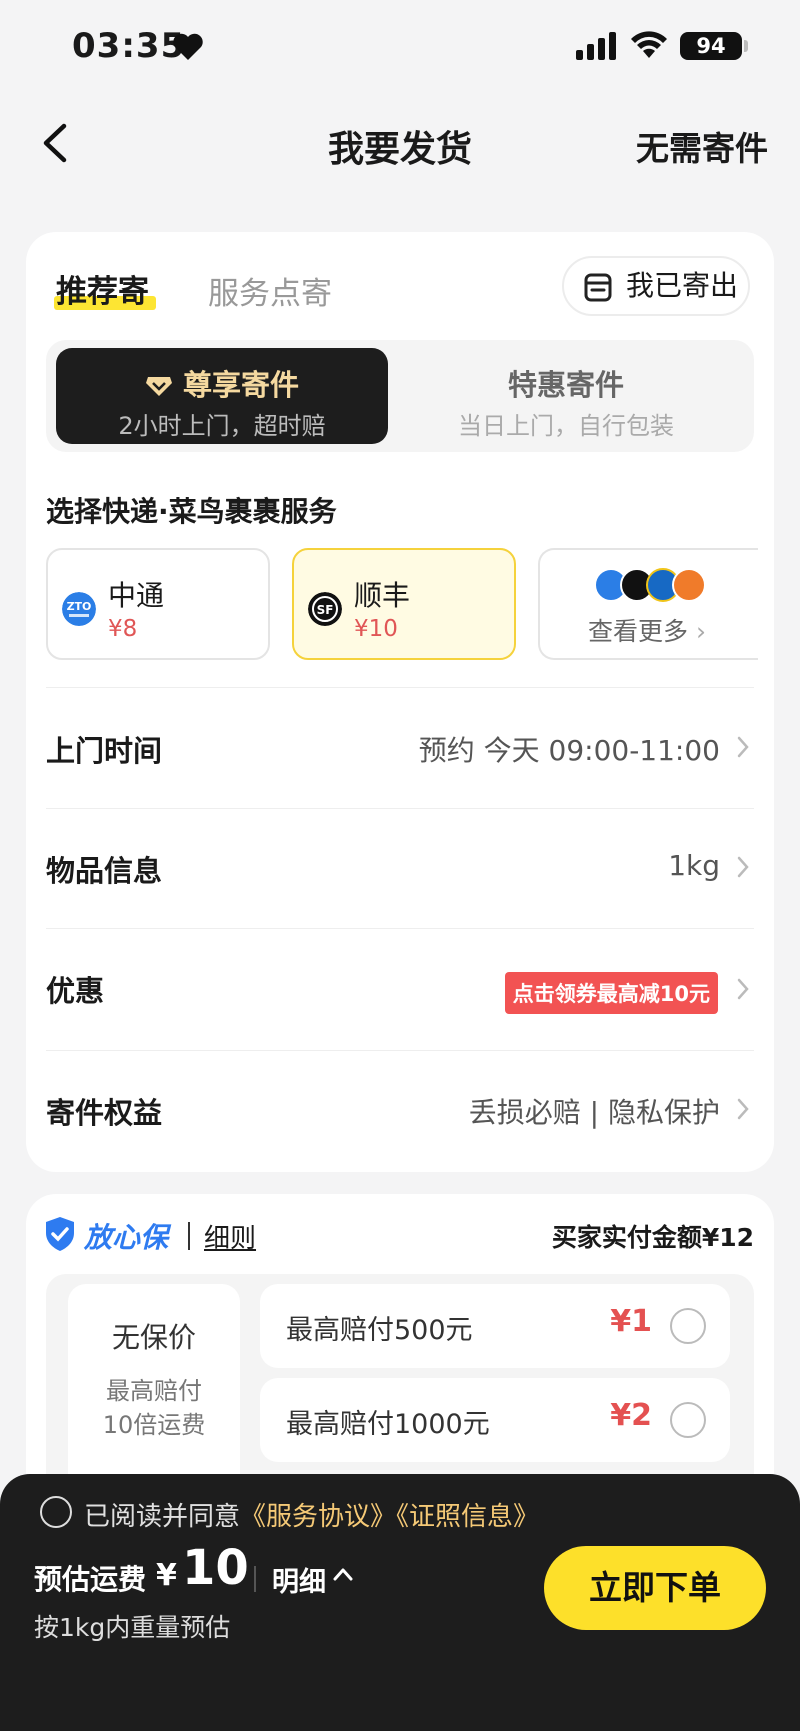 This screenshot has height=1731, width=800. I want to click on courier-price: ¥10, so click(376, 629).